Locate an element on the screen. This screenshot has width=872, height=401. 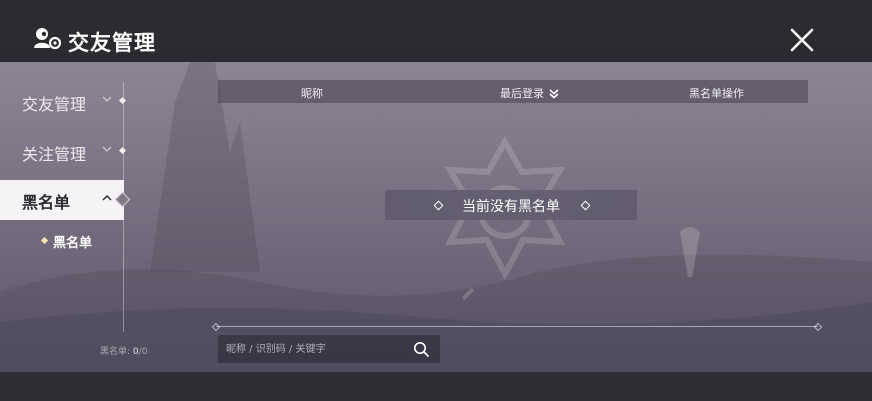
close-icon is located at coordinates (802, 40).